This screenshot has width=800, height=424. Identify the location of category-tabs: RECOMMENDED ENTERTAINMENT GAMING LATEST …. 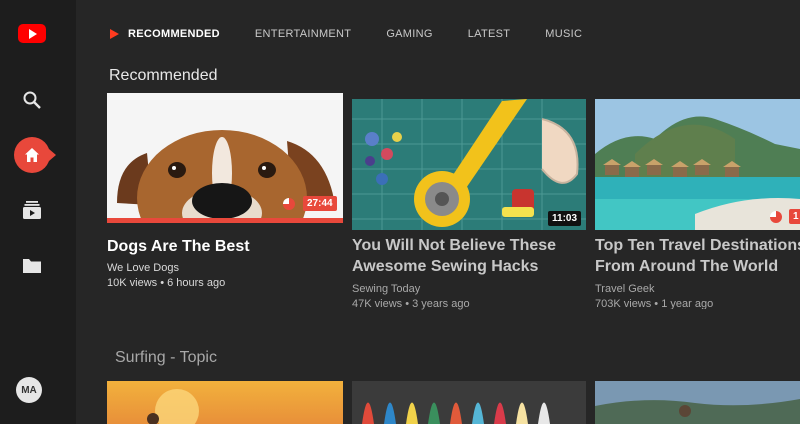
(363, 34).